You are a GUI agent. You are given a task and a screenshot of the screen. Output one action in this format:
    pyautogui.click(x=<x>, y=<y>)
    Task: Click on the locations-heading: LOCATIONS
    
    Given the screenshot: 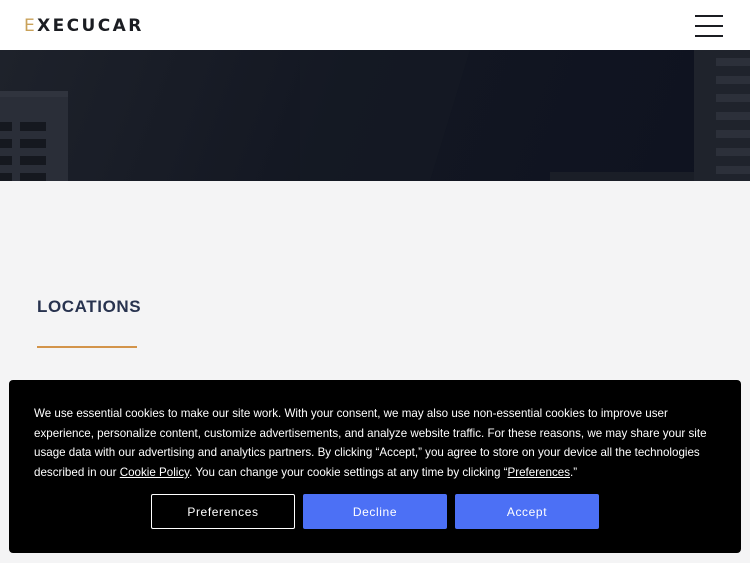 What is the action you would take?
    pyautogui.click(x=89, y=306)
    